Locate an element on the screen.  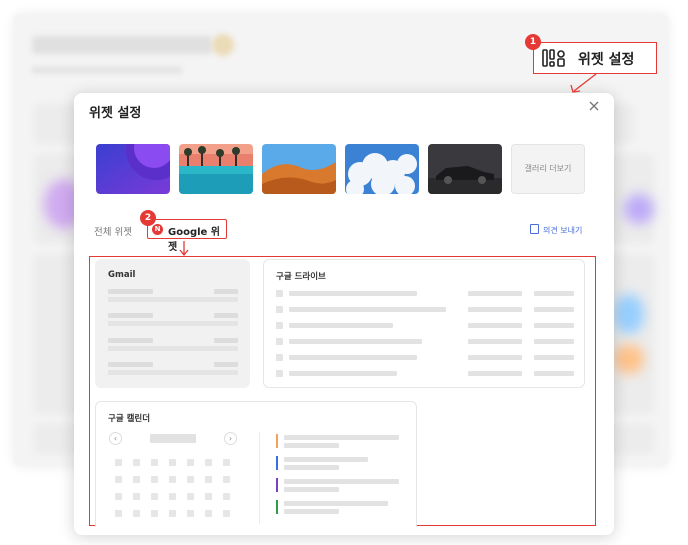
widget-settings-icon is located at coordinates (553, 58).